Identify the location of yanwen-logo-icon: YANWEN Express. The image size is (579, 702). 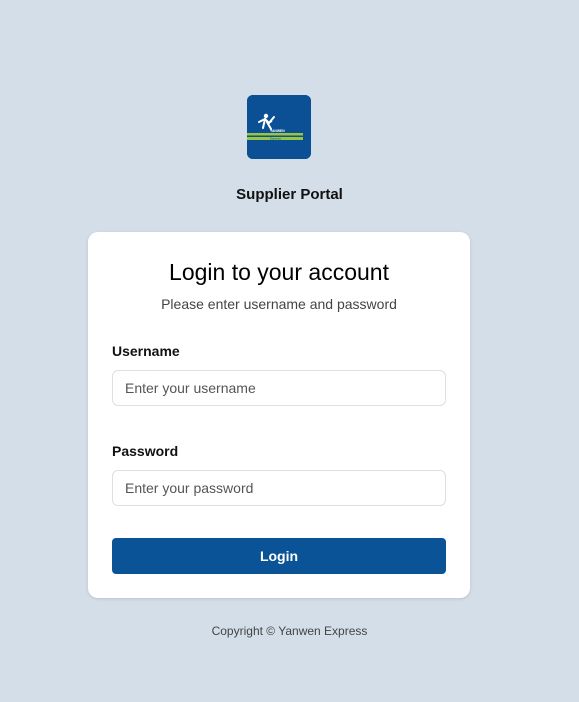
(279, 127).